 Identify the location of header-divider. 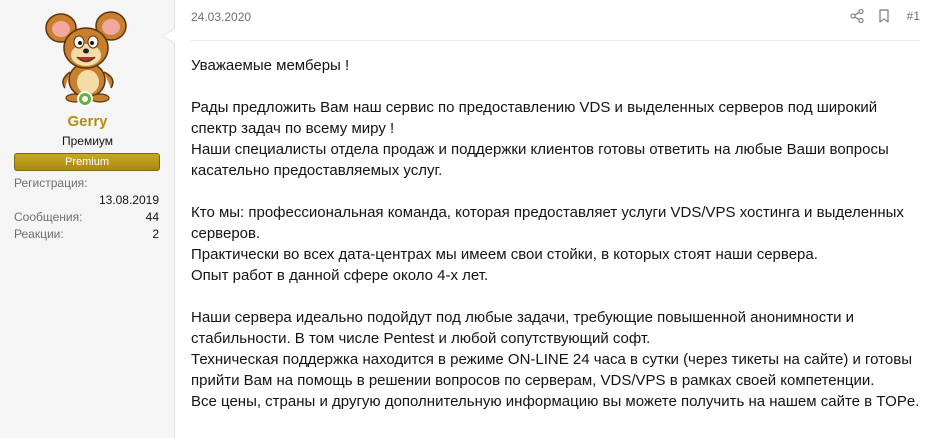
(555, 40).